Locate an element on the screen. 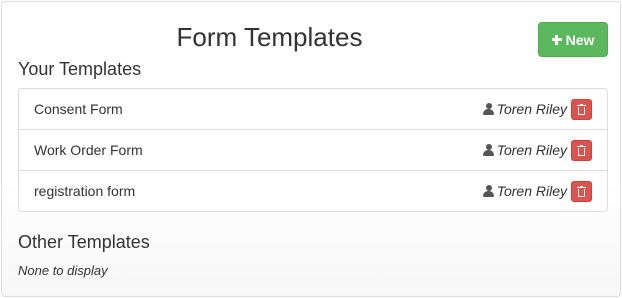 The image size is (622, 298). empty-state-text: None to display is located at coordinates (63, 270).